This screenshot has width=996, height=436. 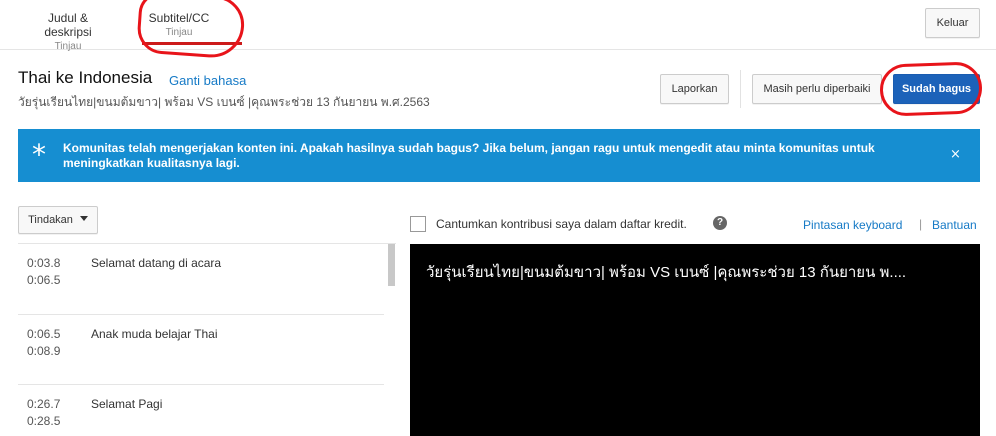 I want to click on credit-checkbox, so click(x=418, y=224).